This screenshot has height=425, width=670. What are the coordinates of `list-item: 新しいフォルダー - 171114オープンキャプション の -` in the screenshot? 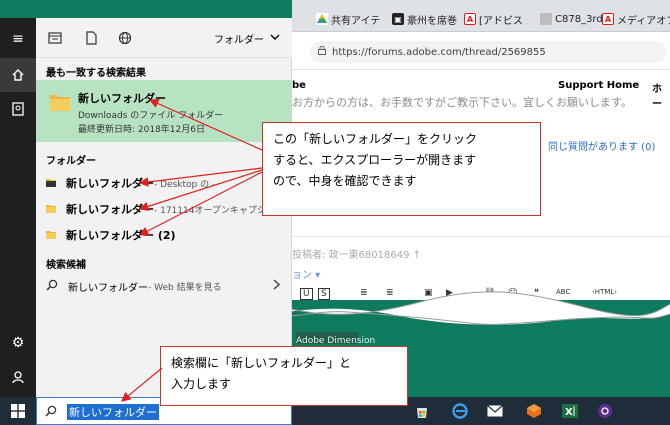 It's located at (164, 209).